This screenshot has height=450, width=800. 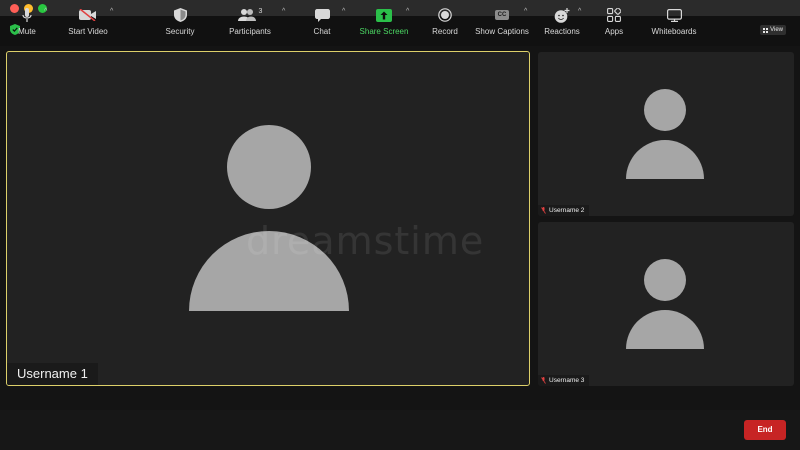 I want to click on show-captions-button: CC Show Captions, so click(x=502, y=20).